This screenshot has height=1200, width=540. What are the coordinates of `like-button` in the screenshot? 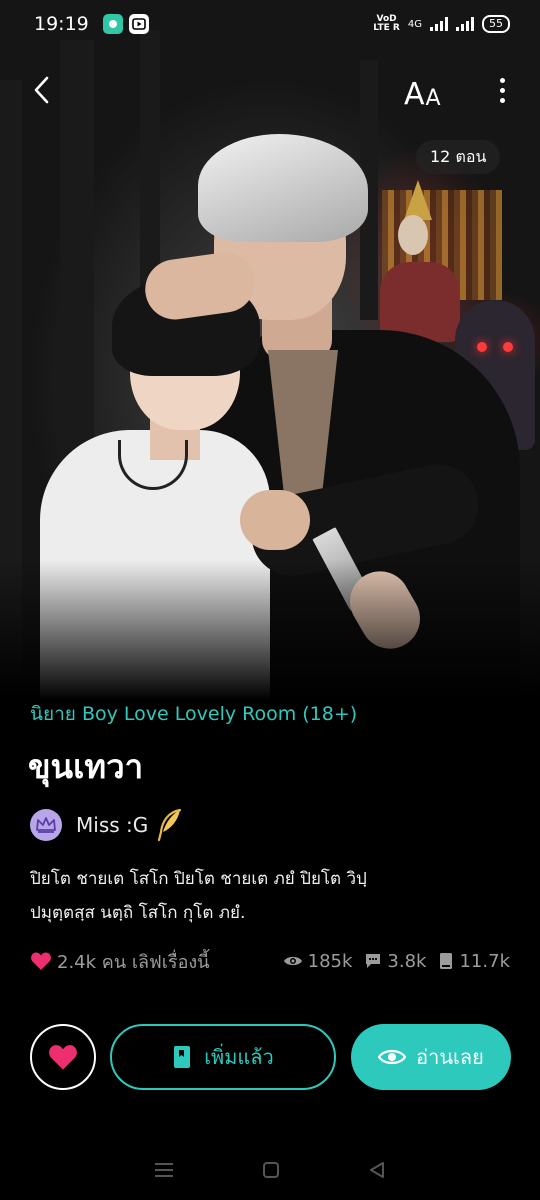 It's located at (63, 1057).